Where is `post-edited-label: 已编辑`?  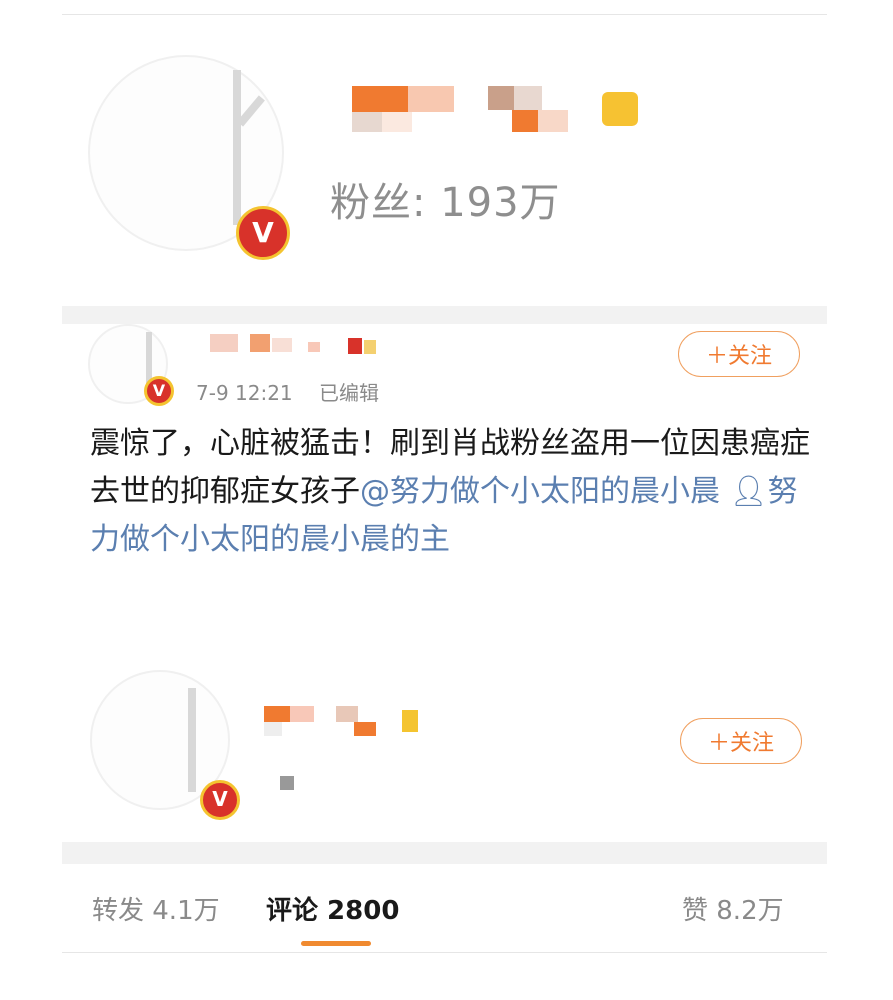
post-edited-label: 已编辑 is located at coordinates (349, 393).